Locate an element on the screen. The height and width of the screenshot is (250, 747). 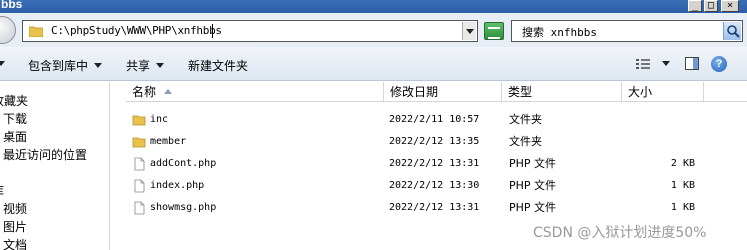
watermark-text: CSDN @入狱计划进度50% is located at coordinates (620, 233).